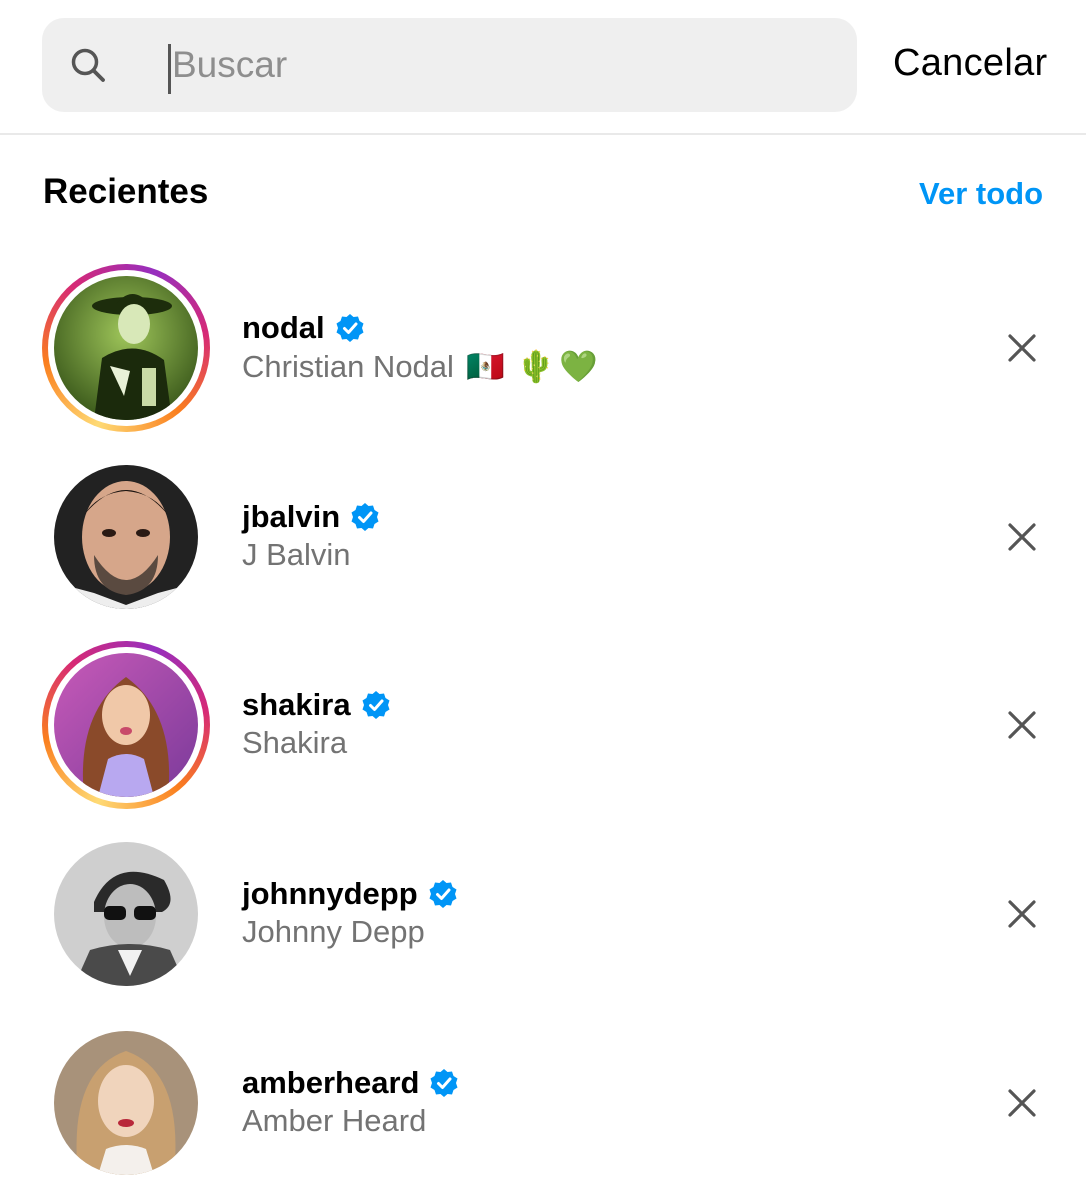 The image size is (1086, 1200). What do you see at coordinates (981, 194) in the screenshot?
I see `see-all-link: Ver todo` at bounding box center [981, 194].